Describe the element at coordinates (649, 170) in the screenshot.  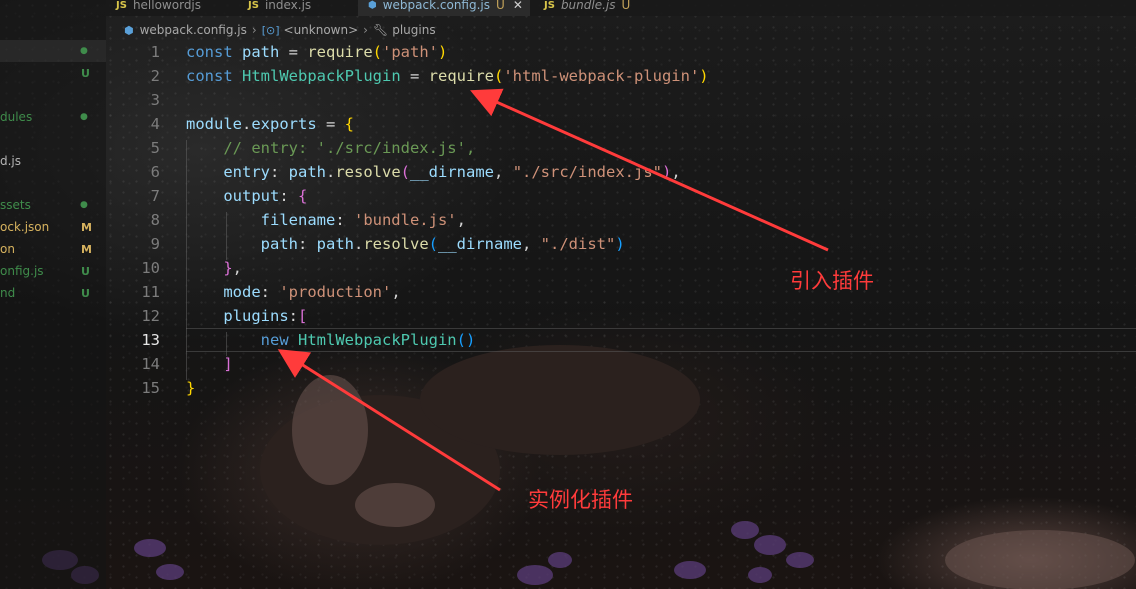
I see `arrow-to-require` at that location.